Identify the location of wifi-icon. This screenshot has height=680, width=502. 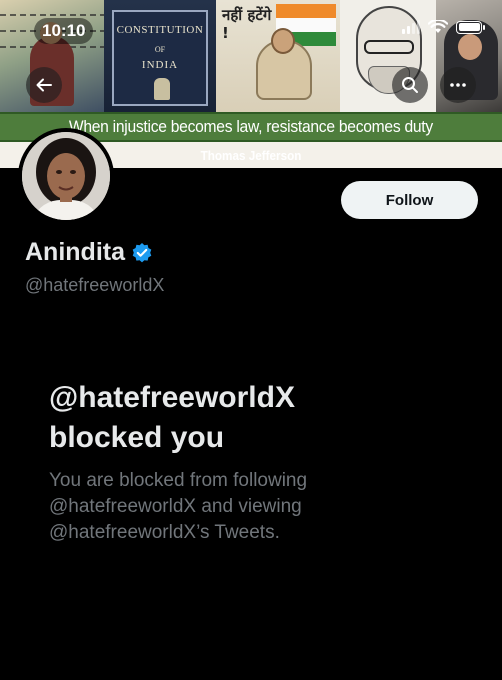
(438, 26).